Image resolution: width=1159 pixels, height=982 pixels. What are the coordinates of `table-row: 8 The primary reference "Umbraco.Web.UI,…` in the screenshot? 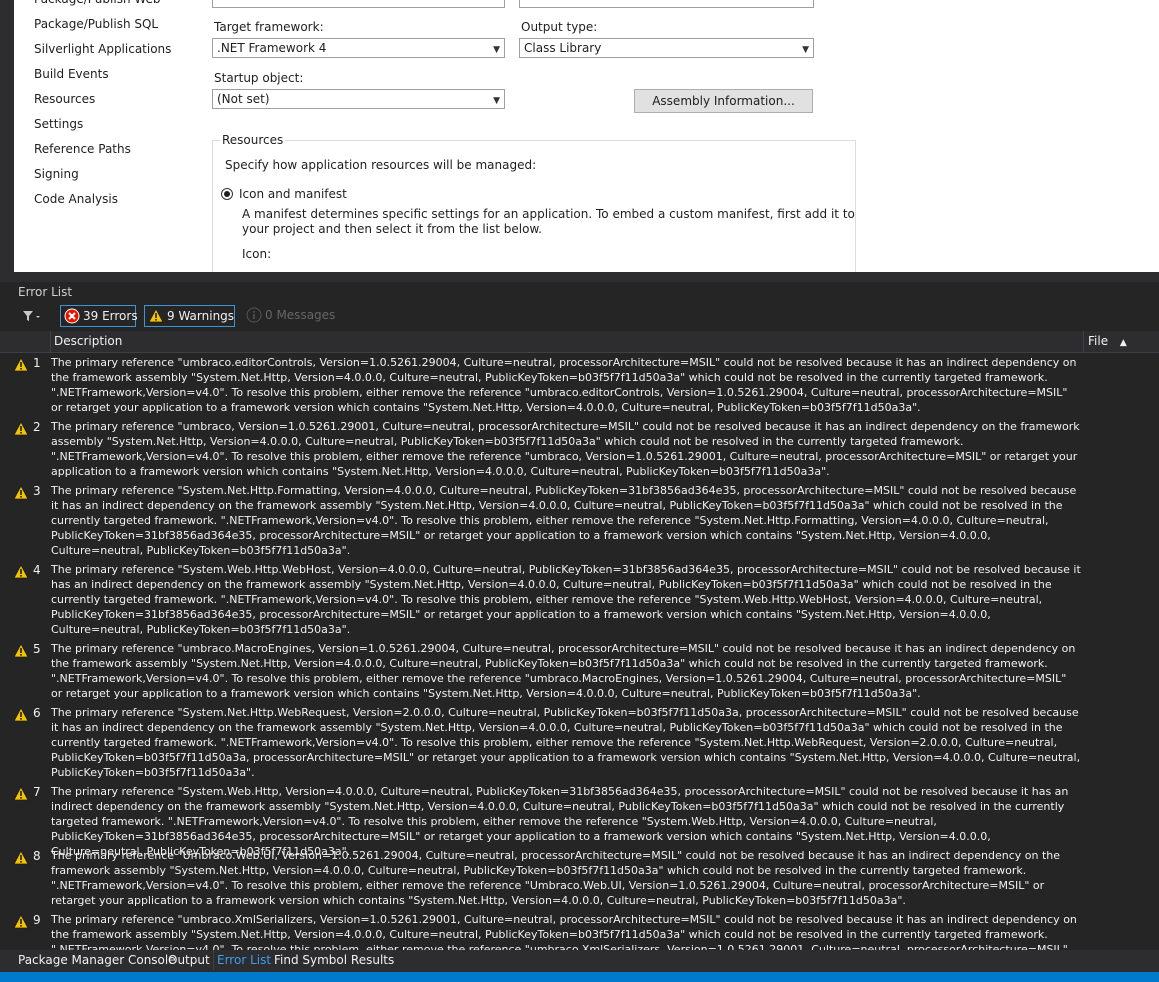 It's located at (579, 879).